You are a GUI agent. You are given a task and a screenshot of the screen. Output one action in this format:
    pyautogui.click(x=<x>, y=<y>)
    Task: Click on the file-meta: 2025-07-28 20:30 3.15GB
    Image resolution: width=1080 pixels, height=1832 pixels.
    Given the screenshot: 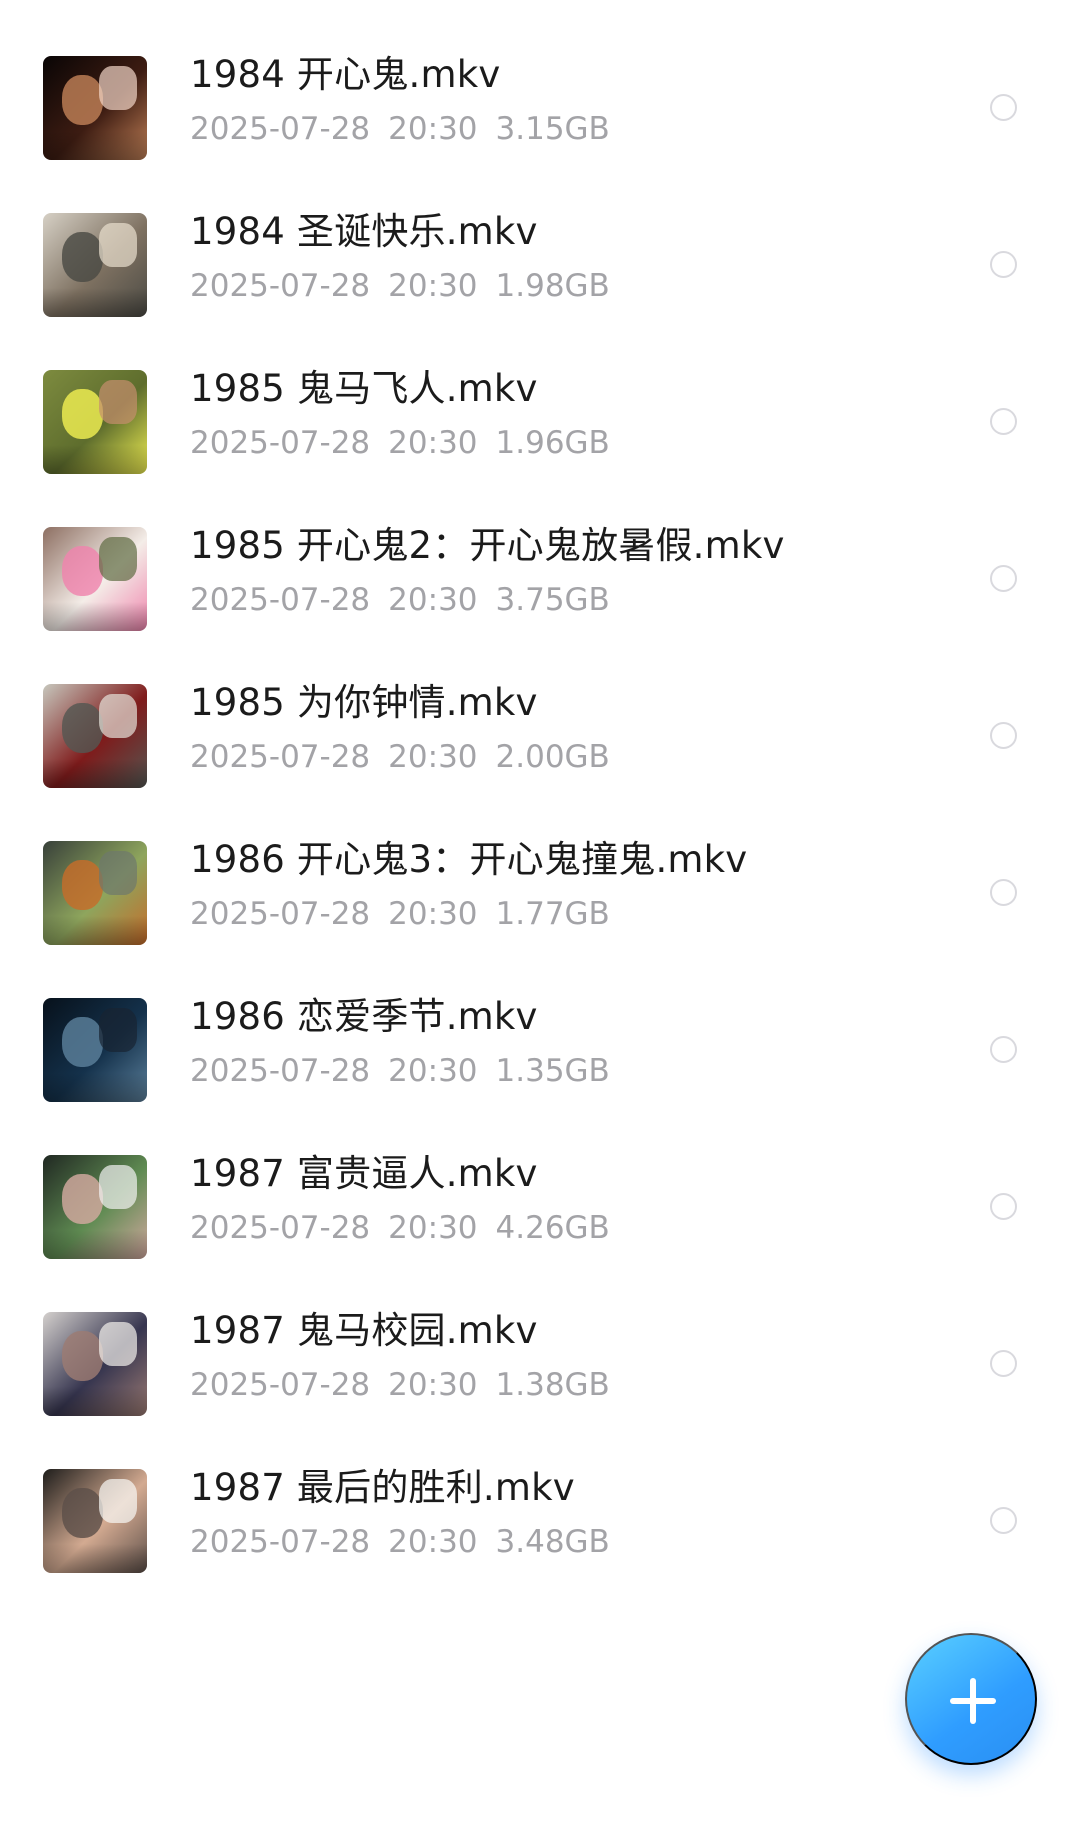 What is the action you would take?
    pyautogui.click(x=400, y=129)
    